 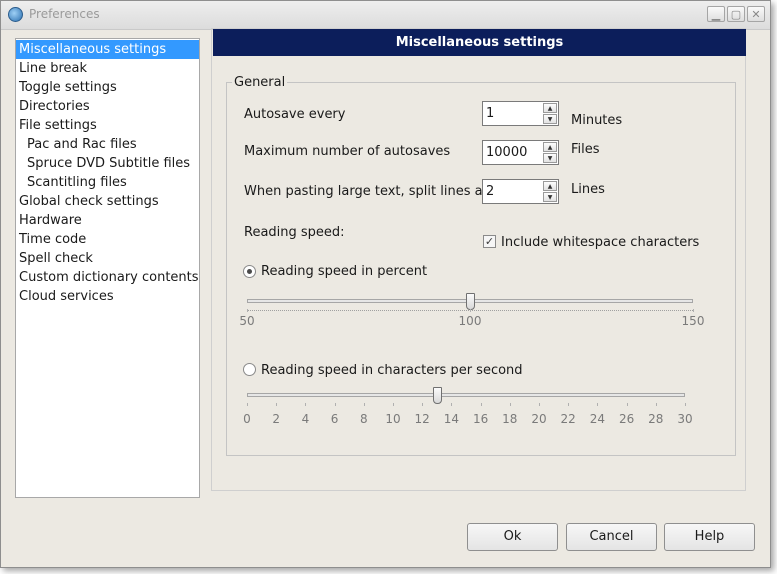 I want to click on nav-item: Line break, so click(x=107, y=68).